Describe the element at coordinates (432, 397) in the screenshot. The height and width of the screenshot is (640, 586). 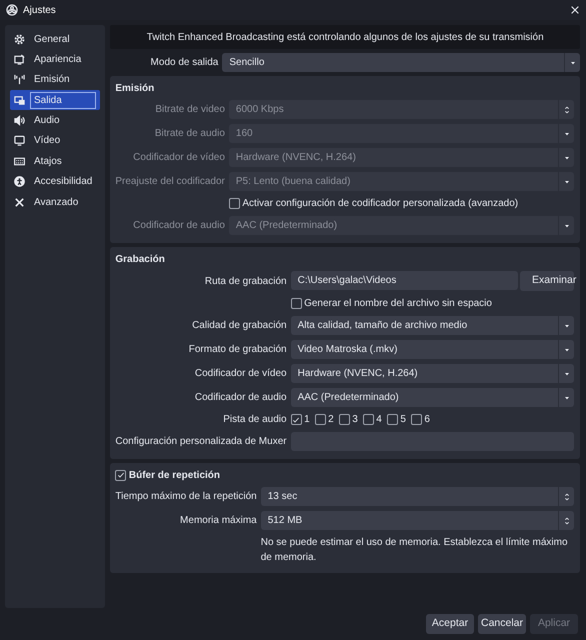
I see `dropdown: AAC (Predeterminado)` at that location.